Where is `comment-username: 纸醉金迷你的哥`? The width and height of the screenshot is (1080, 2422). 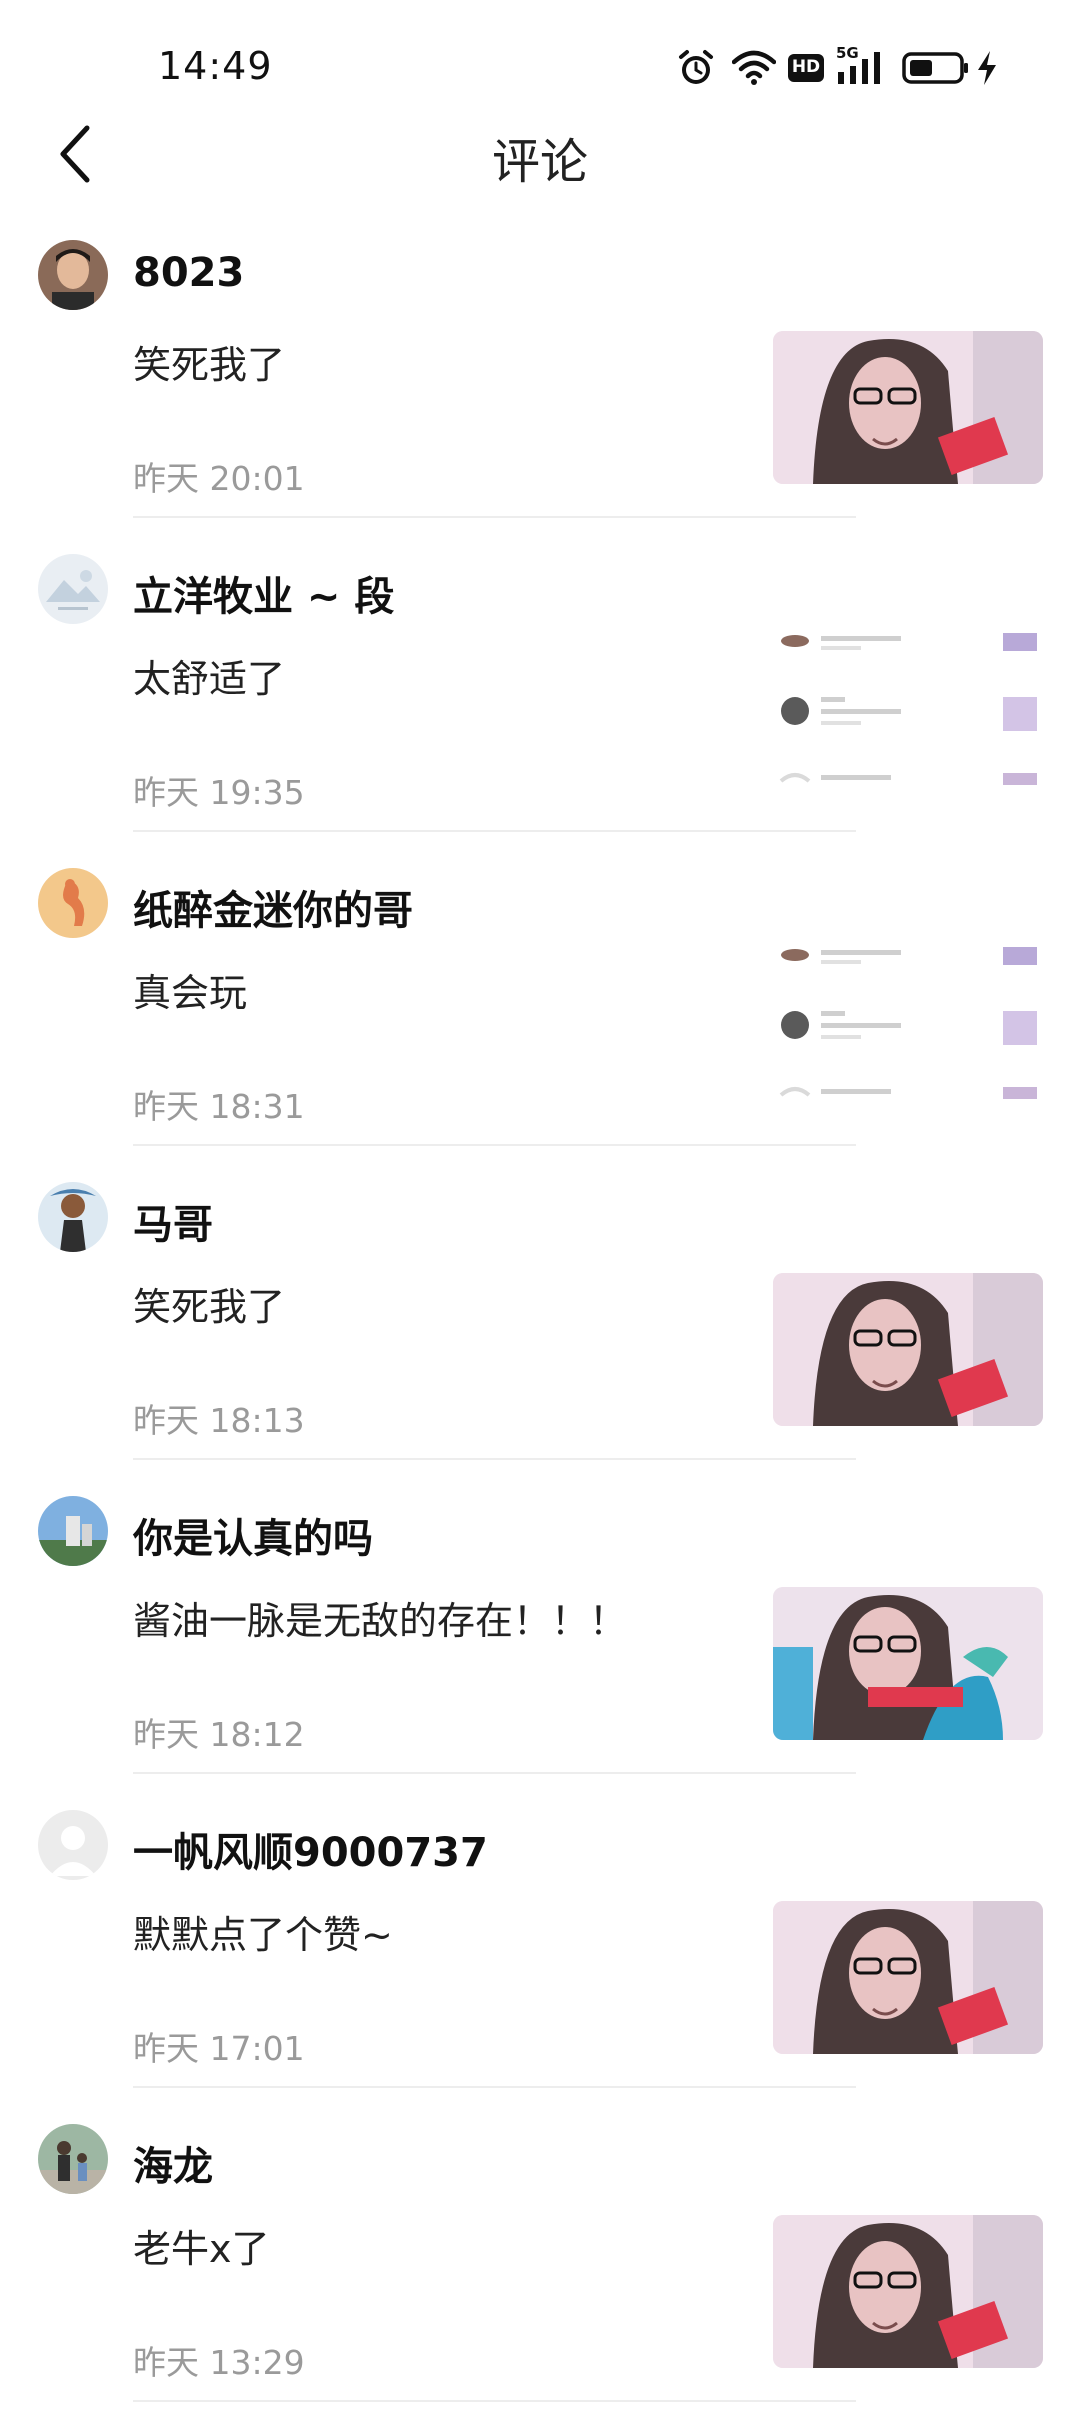
comment-username: 纸醉金迷你的哥 is located at coordinates (273, 907).